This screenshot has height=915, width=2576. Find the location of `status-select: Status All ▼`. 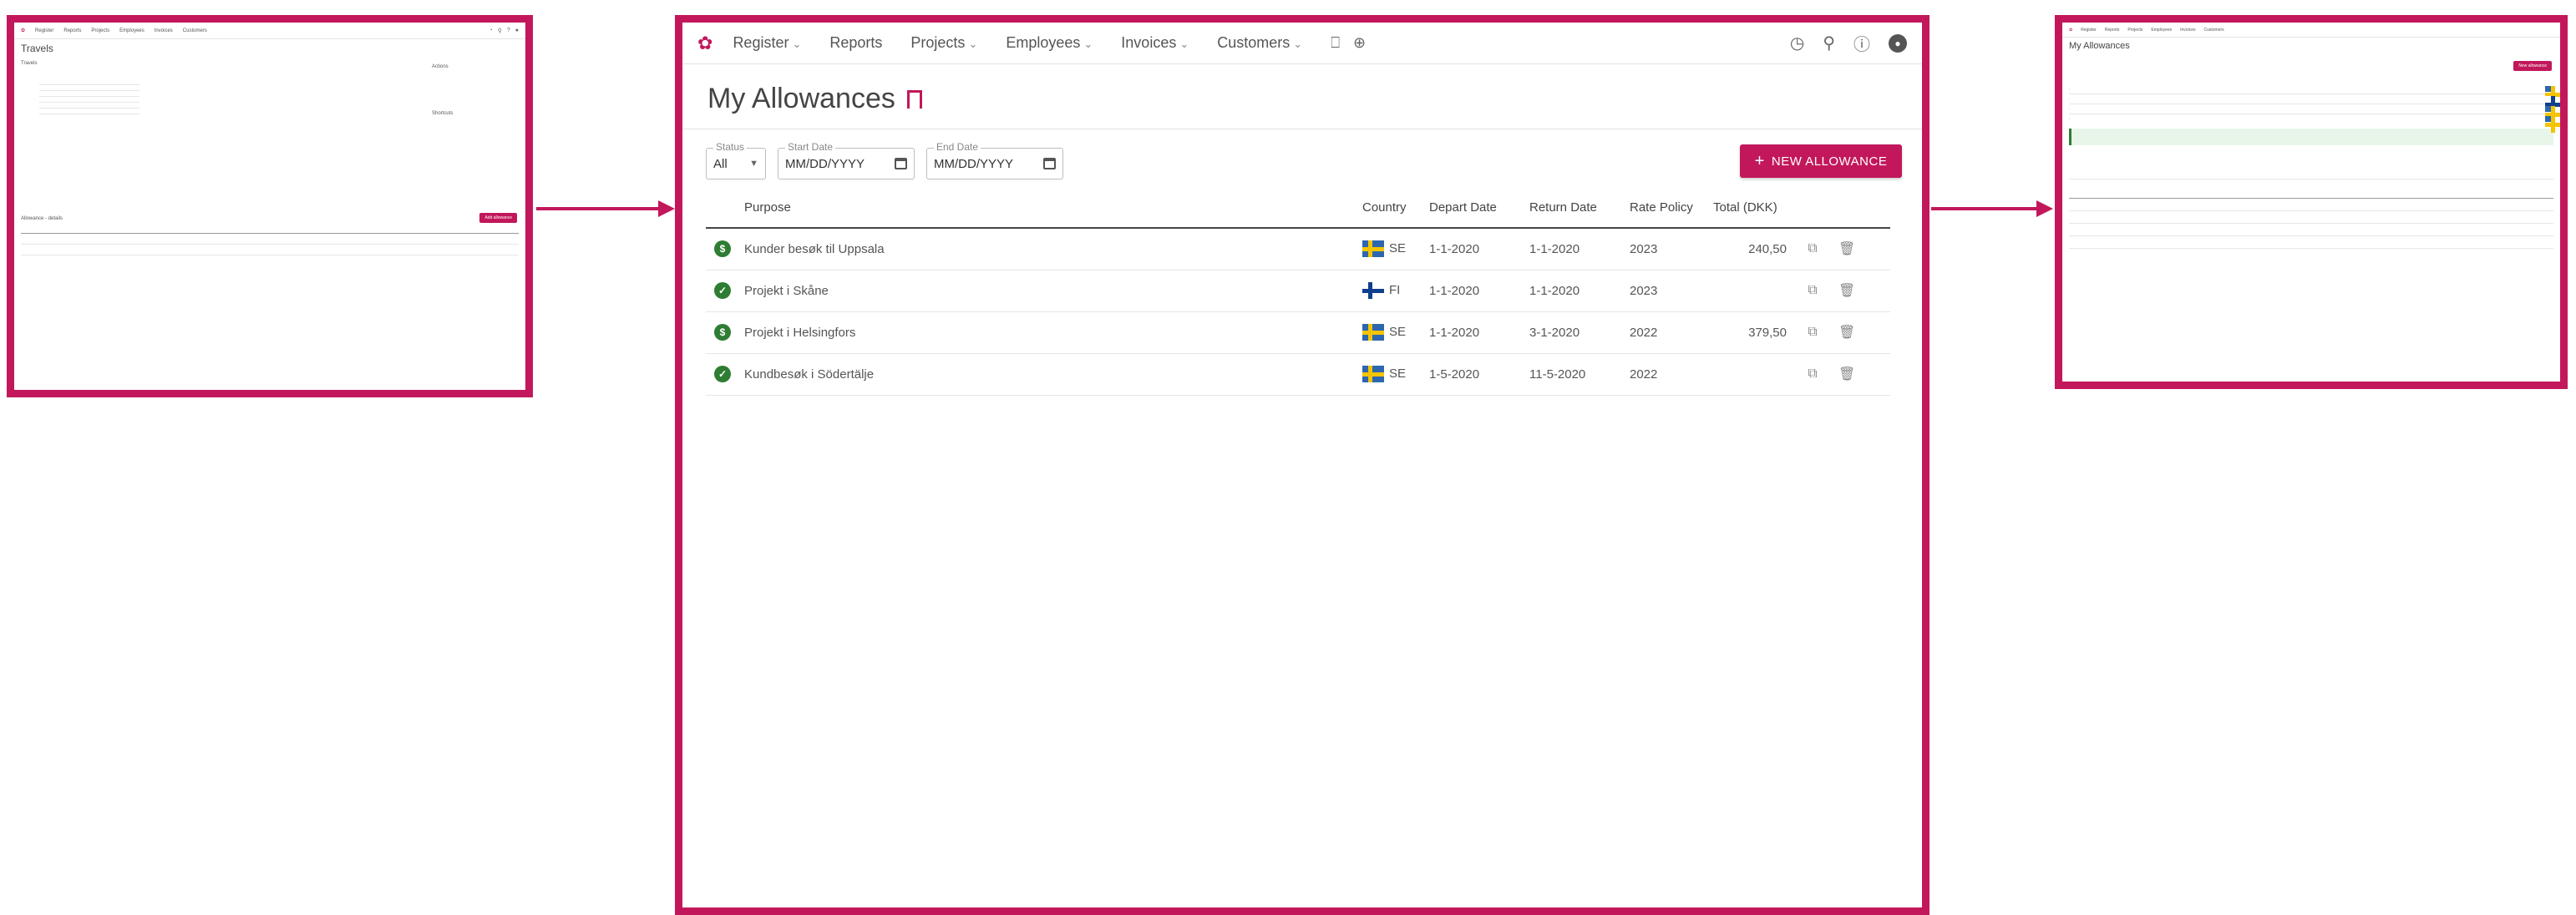

status-select: Status All ▼ is located at coordinates (736, 160).